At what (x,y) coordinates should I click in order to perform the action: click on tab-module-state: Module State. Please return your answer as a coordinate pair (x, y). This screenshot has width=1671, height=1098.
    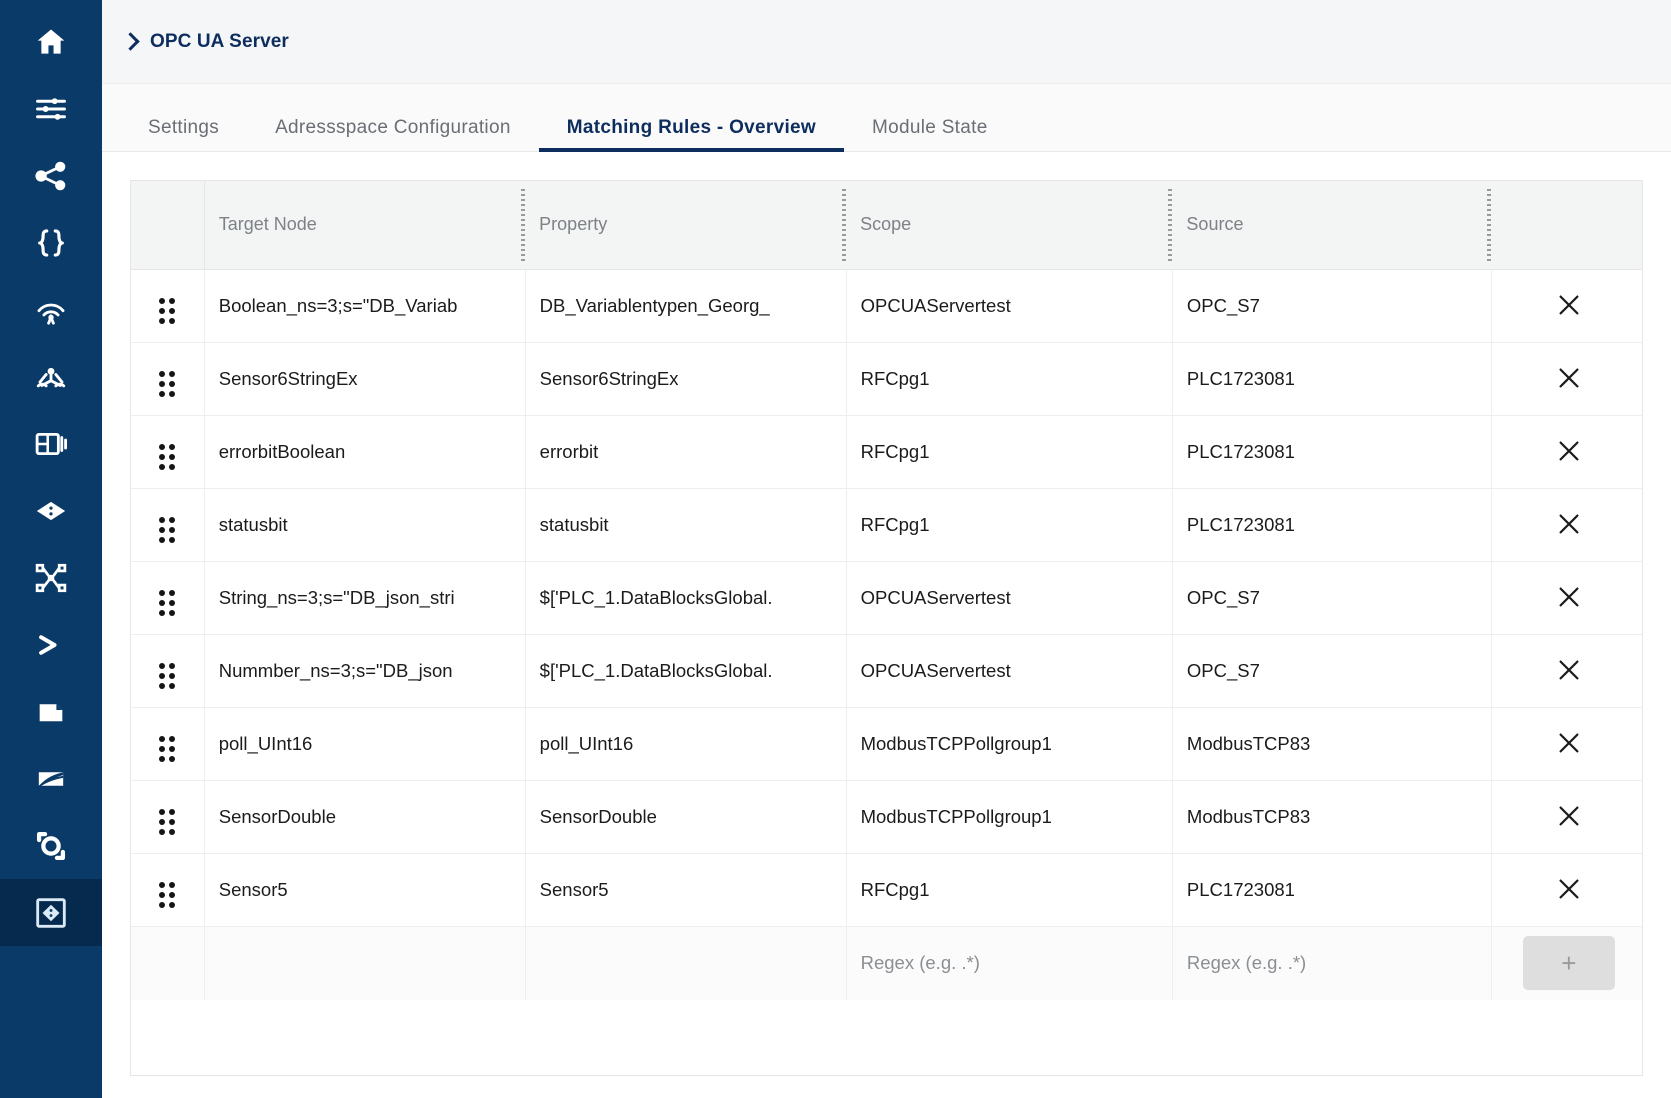
    Looking at the image, I should click on (930, 134).